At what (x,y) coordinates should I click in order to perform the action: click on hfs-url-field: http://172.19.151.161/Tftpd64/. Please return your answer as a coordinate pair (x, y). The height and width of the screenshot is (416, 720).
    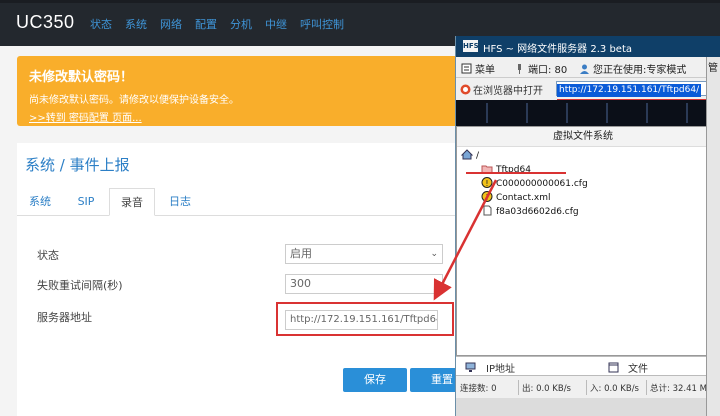
    Looking at the image, I should click on (638, 89).